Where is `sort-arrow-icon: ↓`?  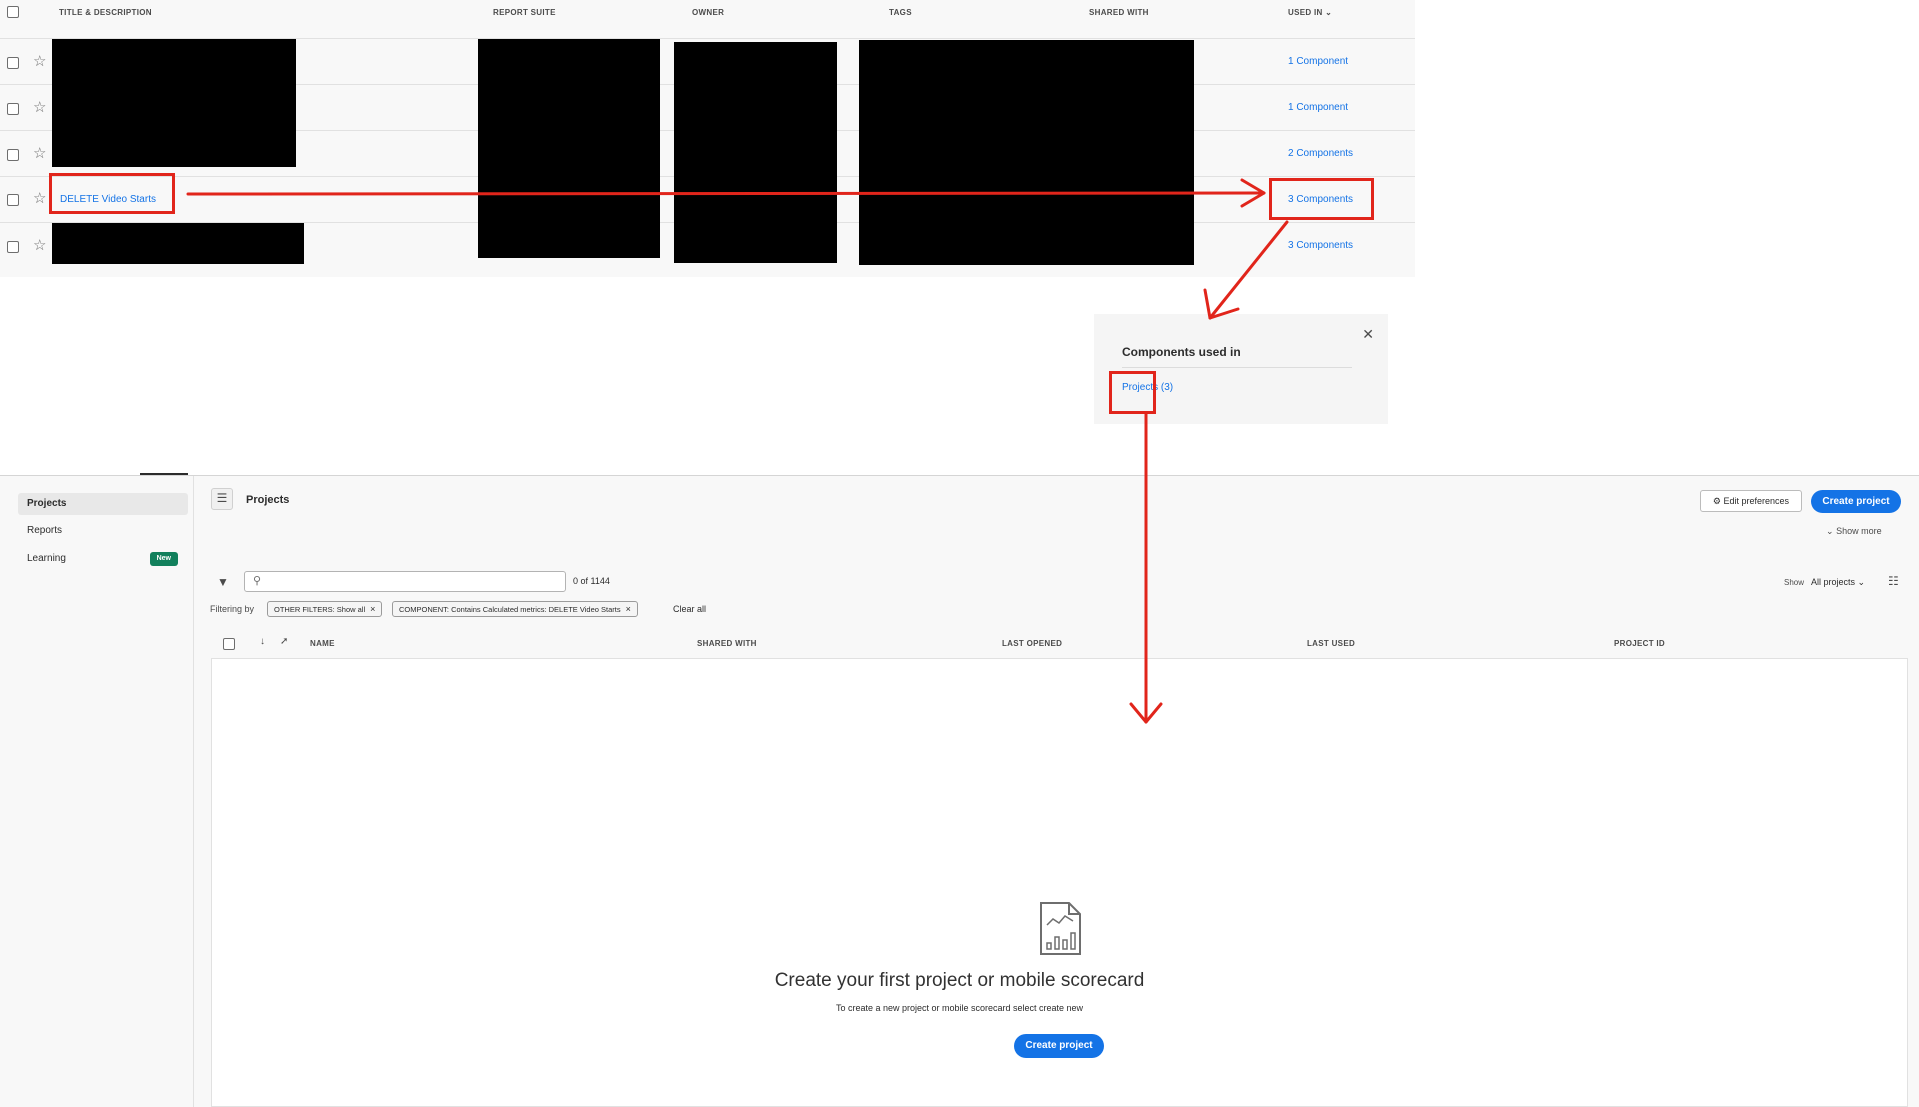
sort-arrow-icon: ↓ is located at coordinates (262, 641).